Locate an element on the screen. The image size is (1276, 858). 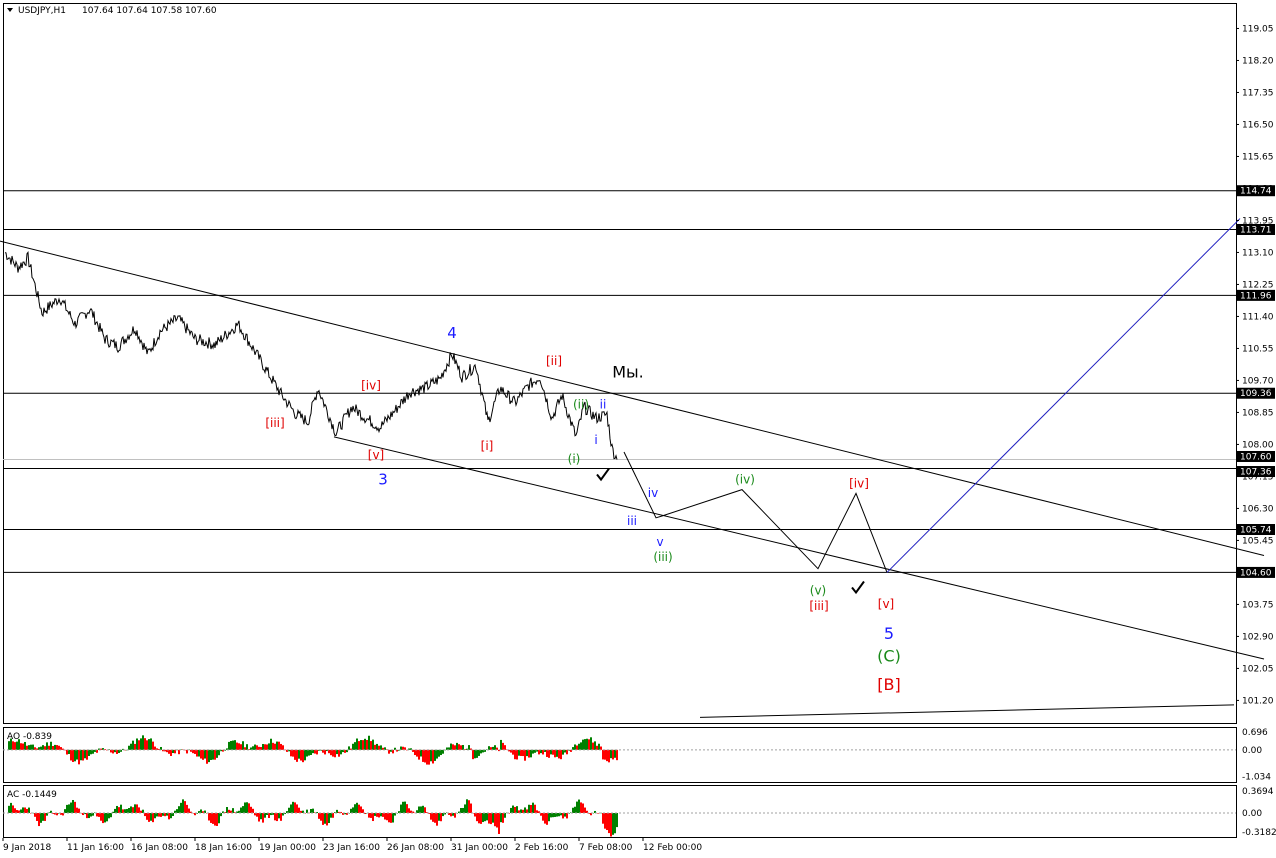
ao-y-label: 0.00 is located at coordinates (1252, 751).